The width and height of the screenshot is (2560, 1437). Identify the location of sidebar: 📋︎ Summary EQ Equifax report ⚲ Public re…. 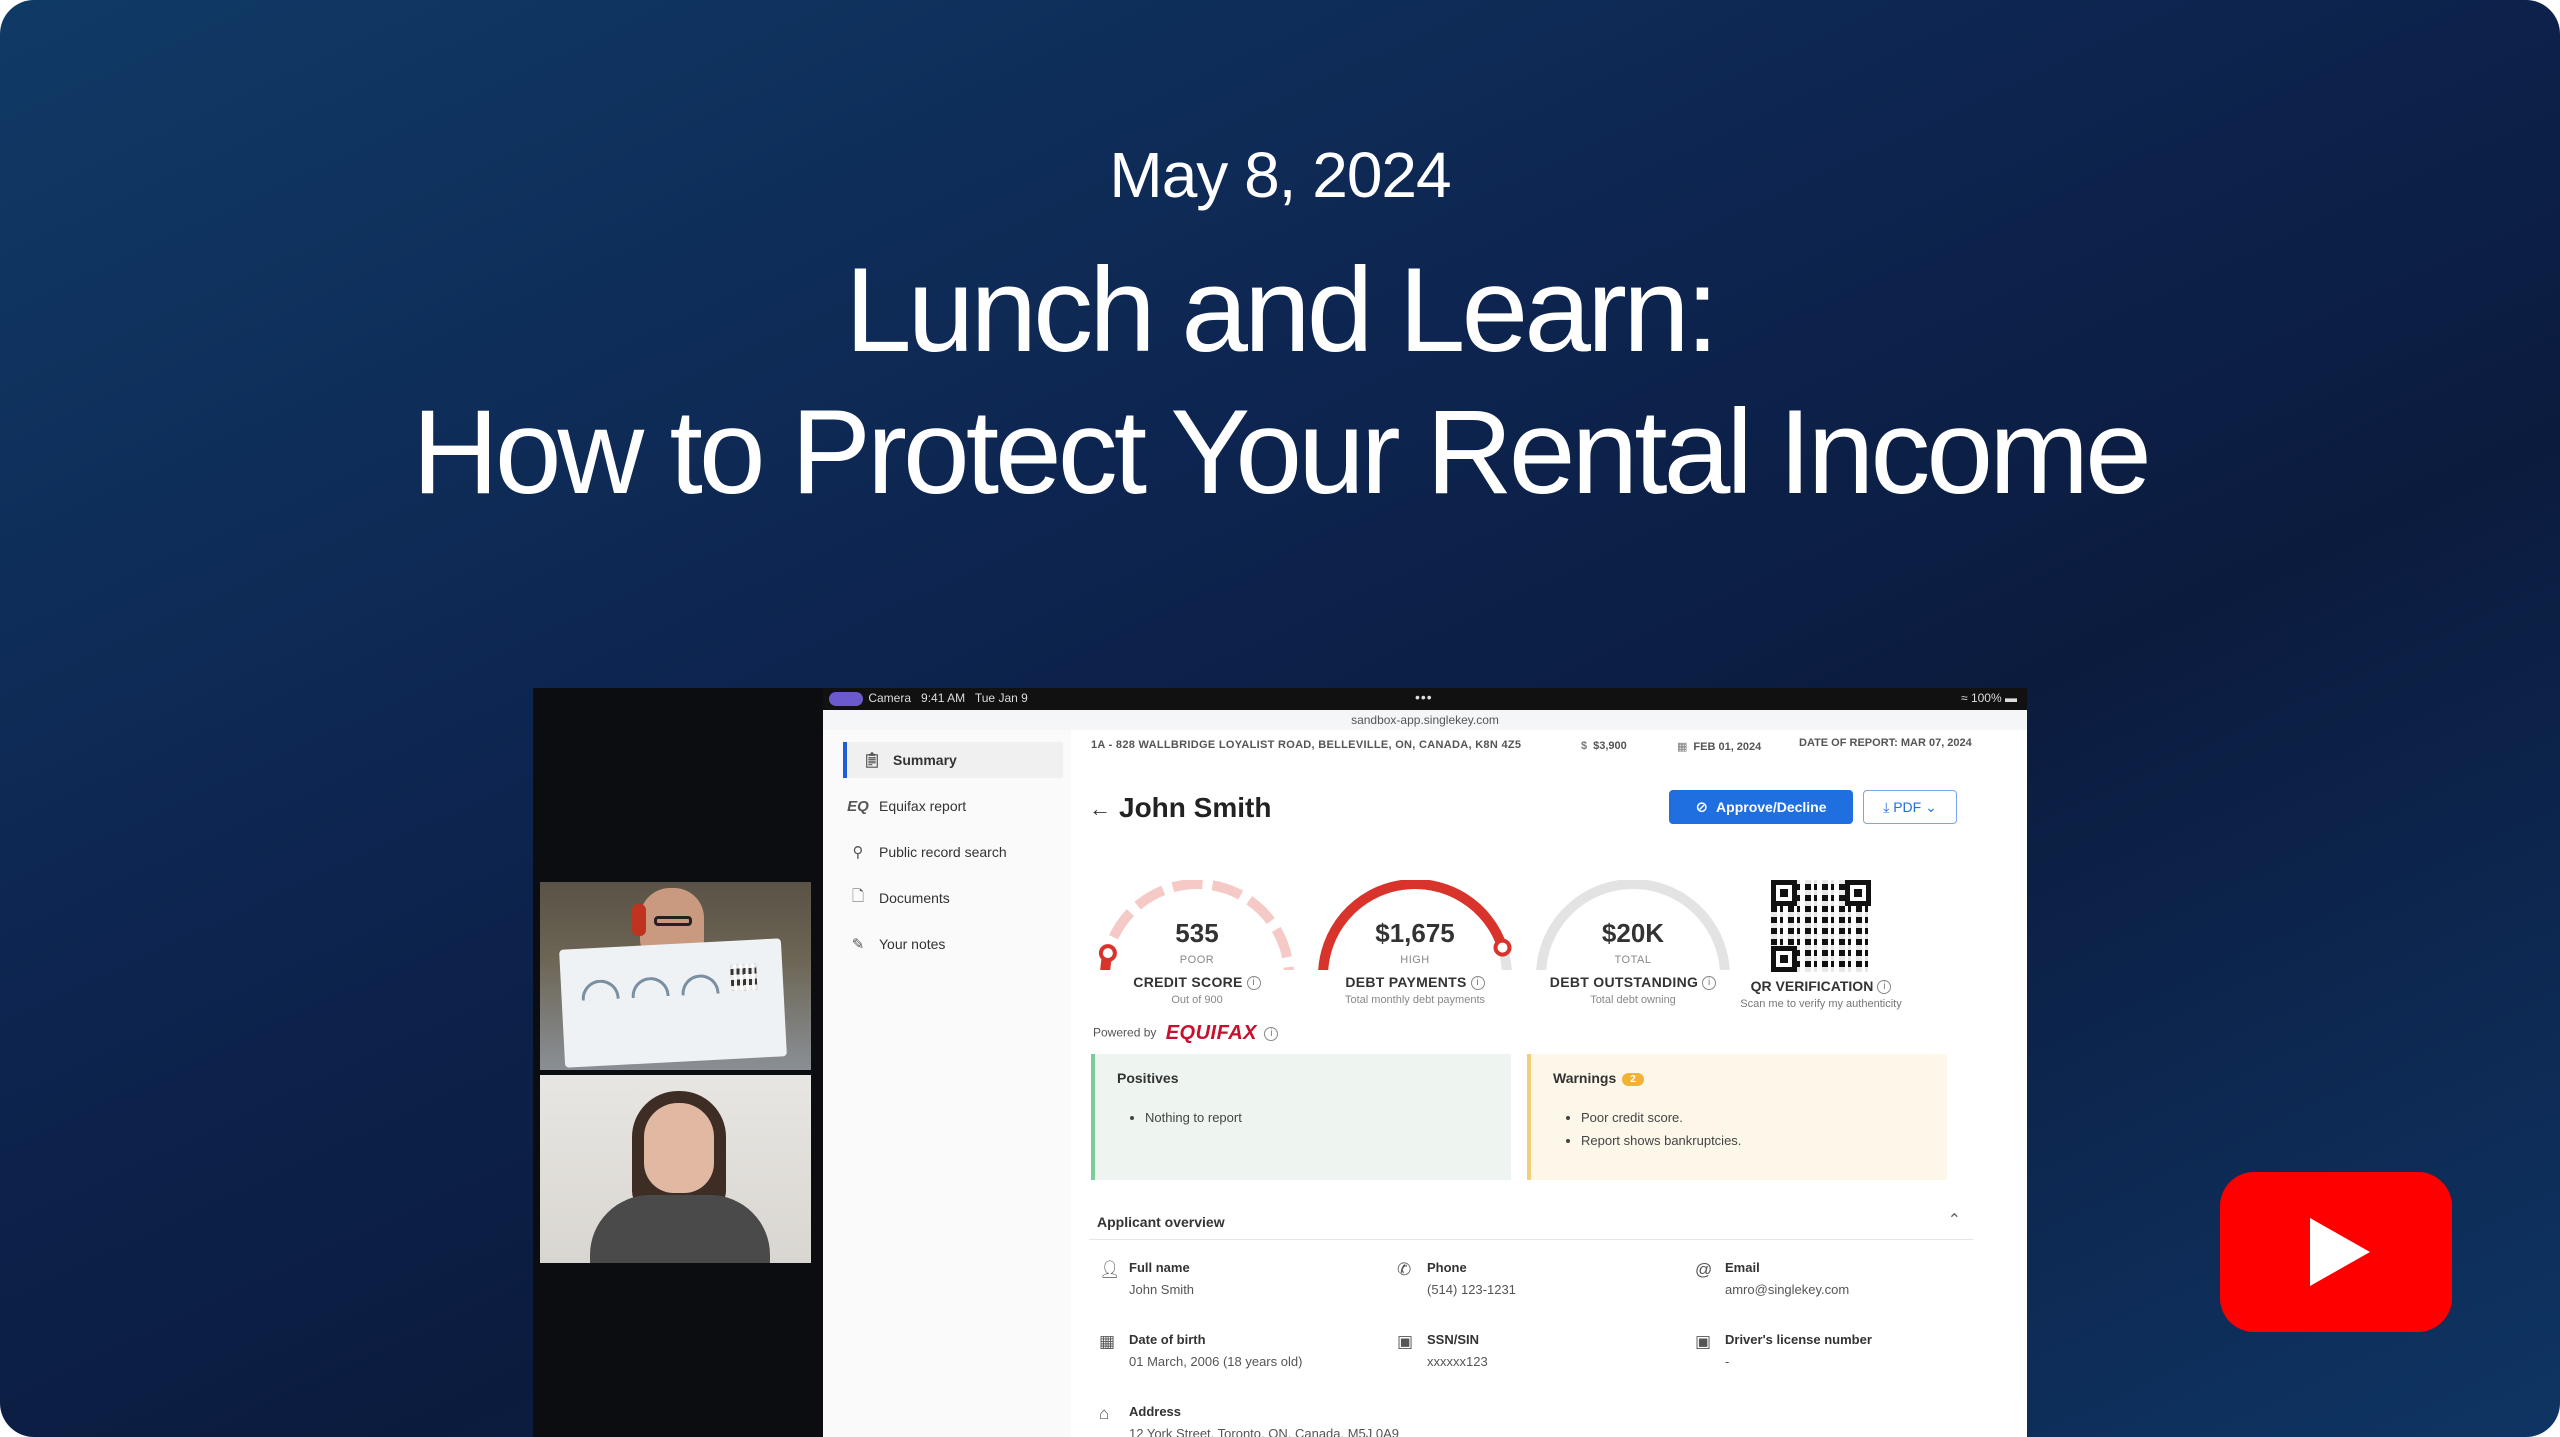
(947, 1083).